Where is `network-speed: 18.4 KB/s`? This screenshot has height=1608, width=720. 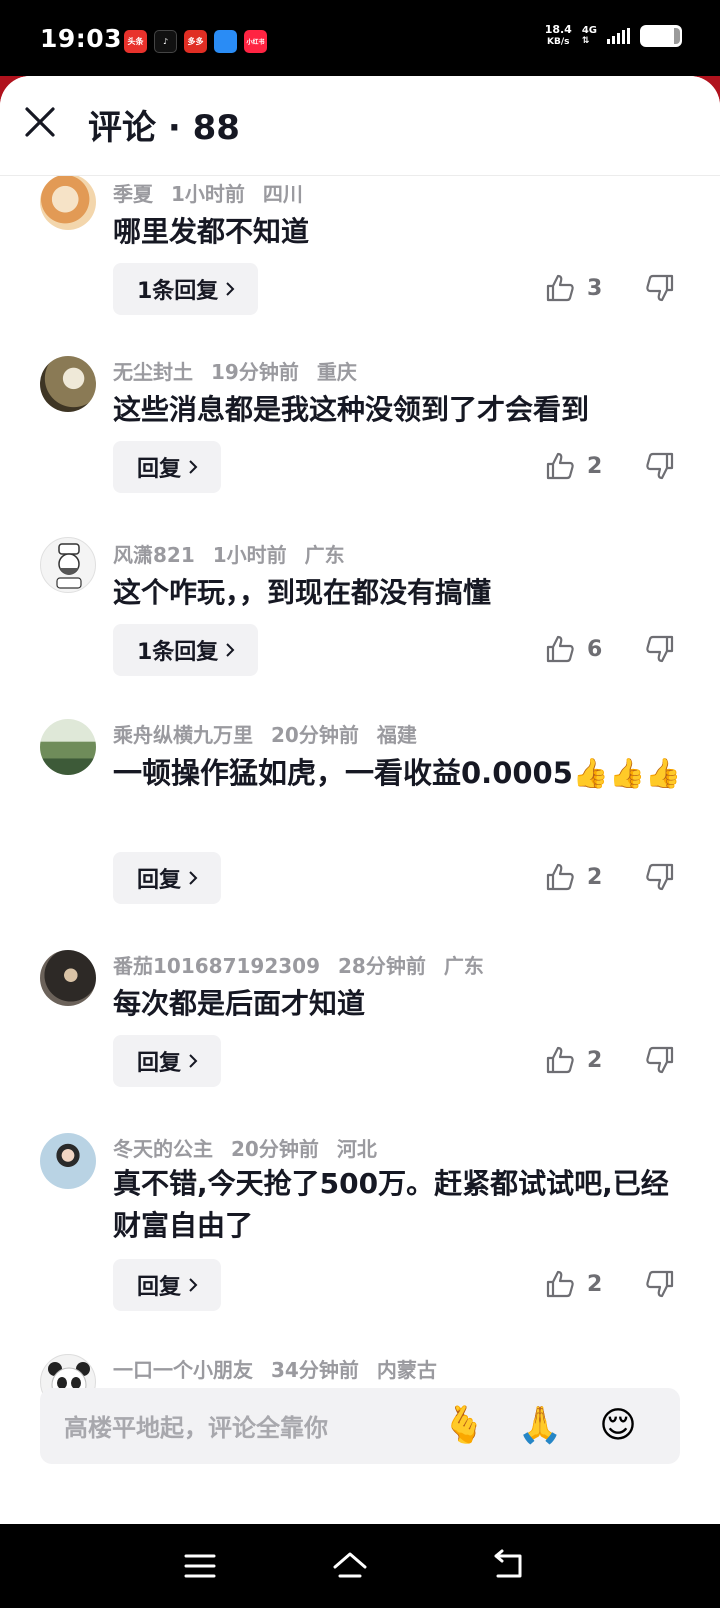
network-speed: 18.4 KB/s is located at coordinates (558, 36).